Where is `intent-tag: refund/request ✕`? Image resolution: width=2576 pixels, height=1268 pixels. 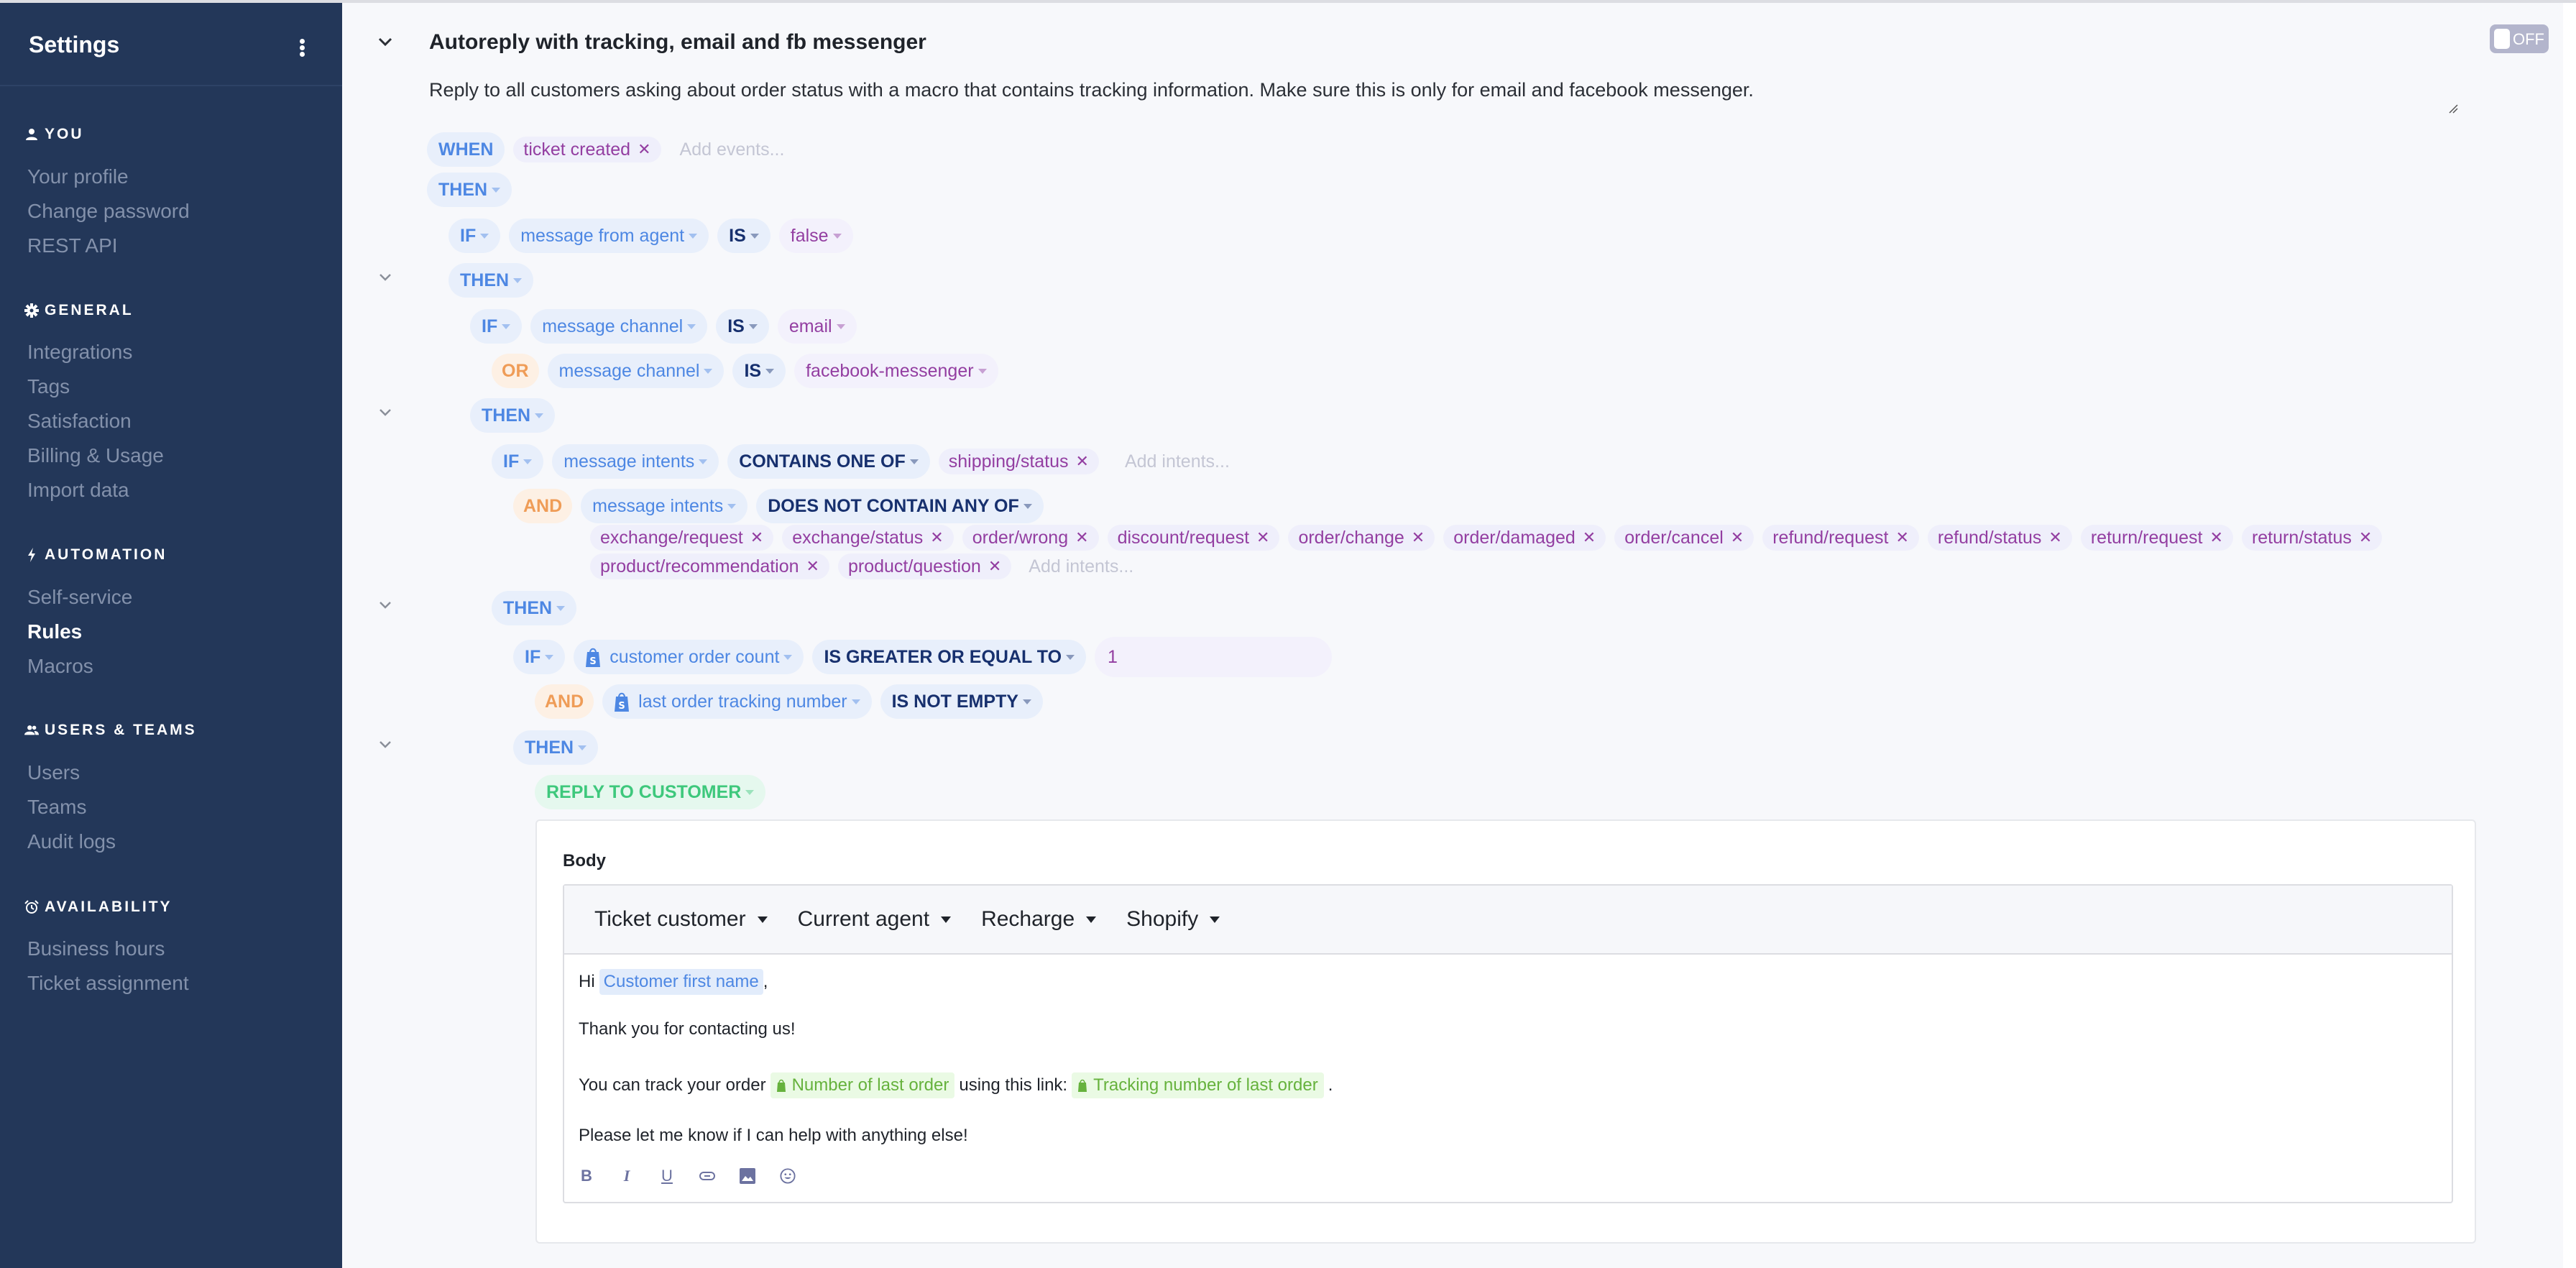
intent-tag: refund/request ✕ is located at coordinates (1840, 538).